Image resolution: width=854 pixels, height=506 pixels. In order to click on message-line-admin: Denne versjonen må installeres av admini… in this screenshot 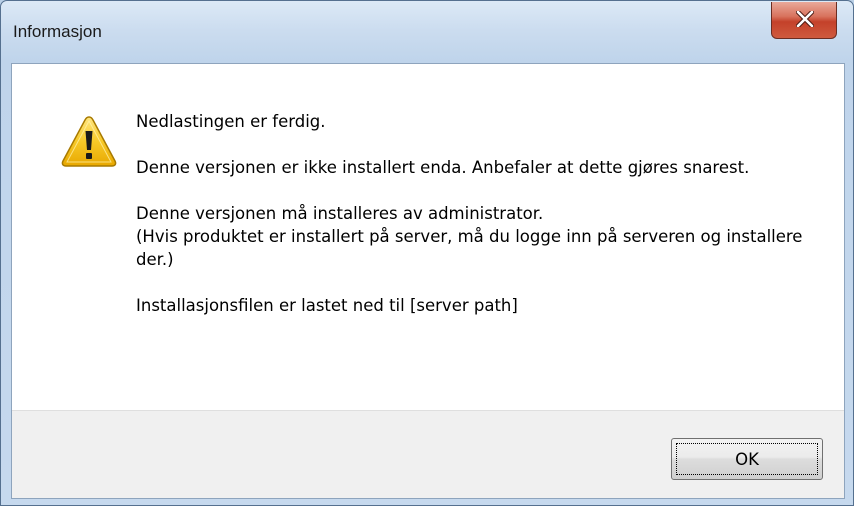, I will do `click(340, 213)`.